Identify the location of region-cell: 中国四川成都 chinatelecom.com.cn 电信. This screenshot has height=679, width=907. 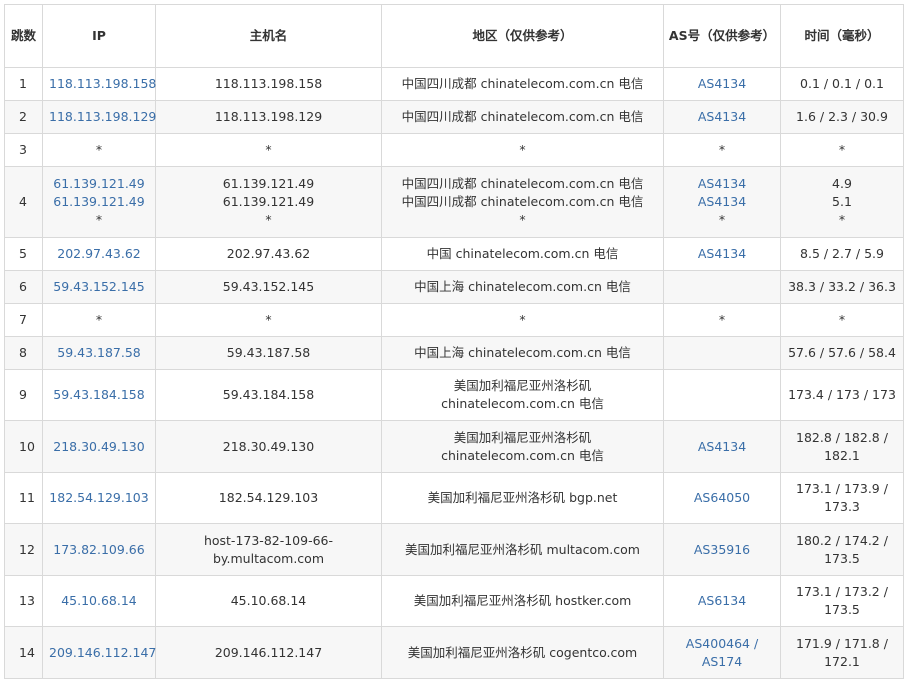
(522, 117).